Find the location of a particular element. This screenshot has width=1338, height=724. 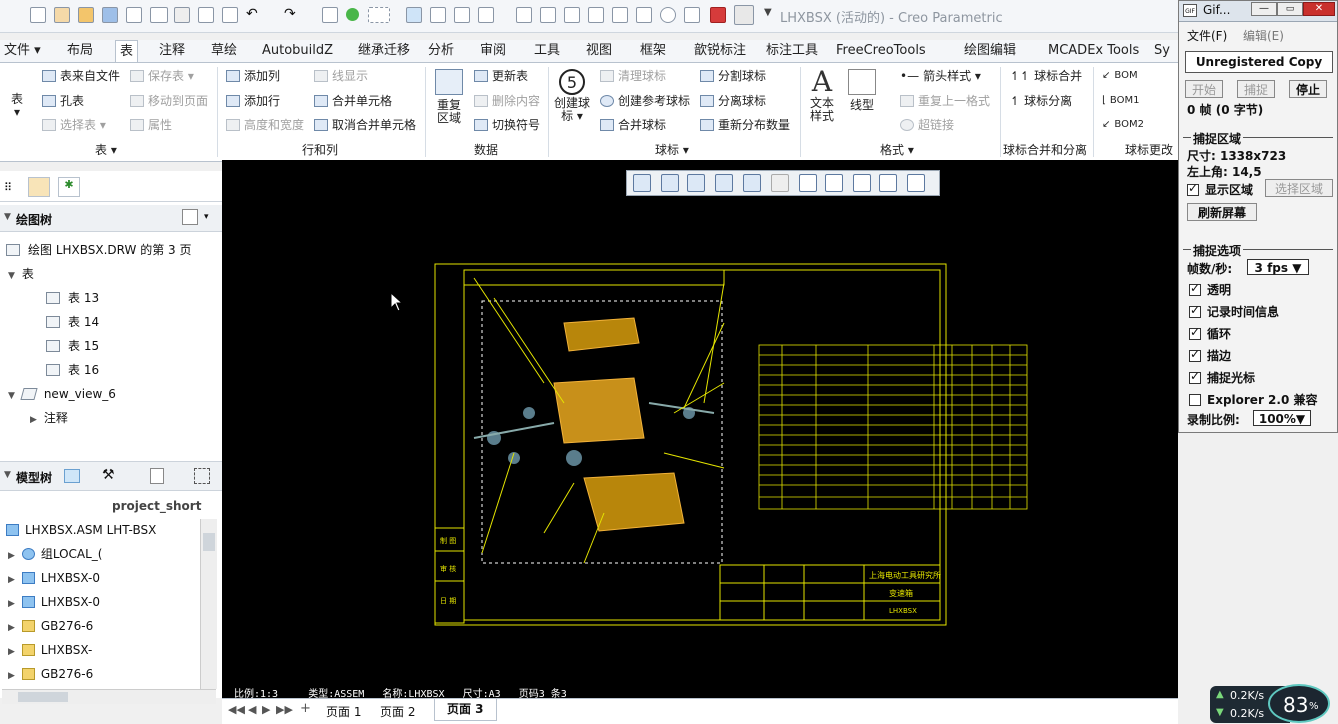

model-root-item: LHXBSX.ASM LHT-BSX is located at coordinates (81, 530).